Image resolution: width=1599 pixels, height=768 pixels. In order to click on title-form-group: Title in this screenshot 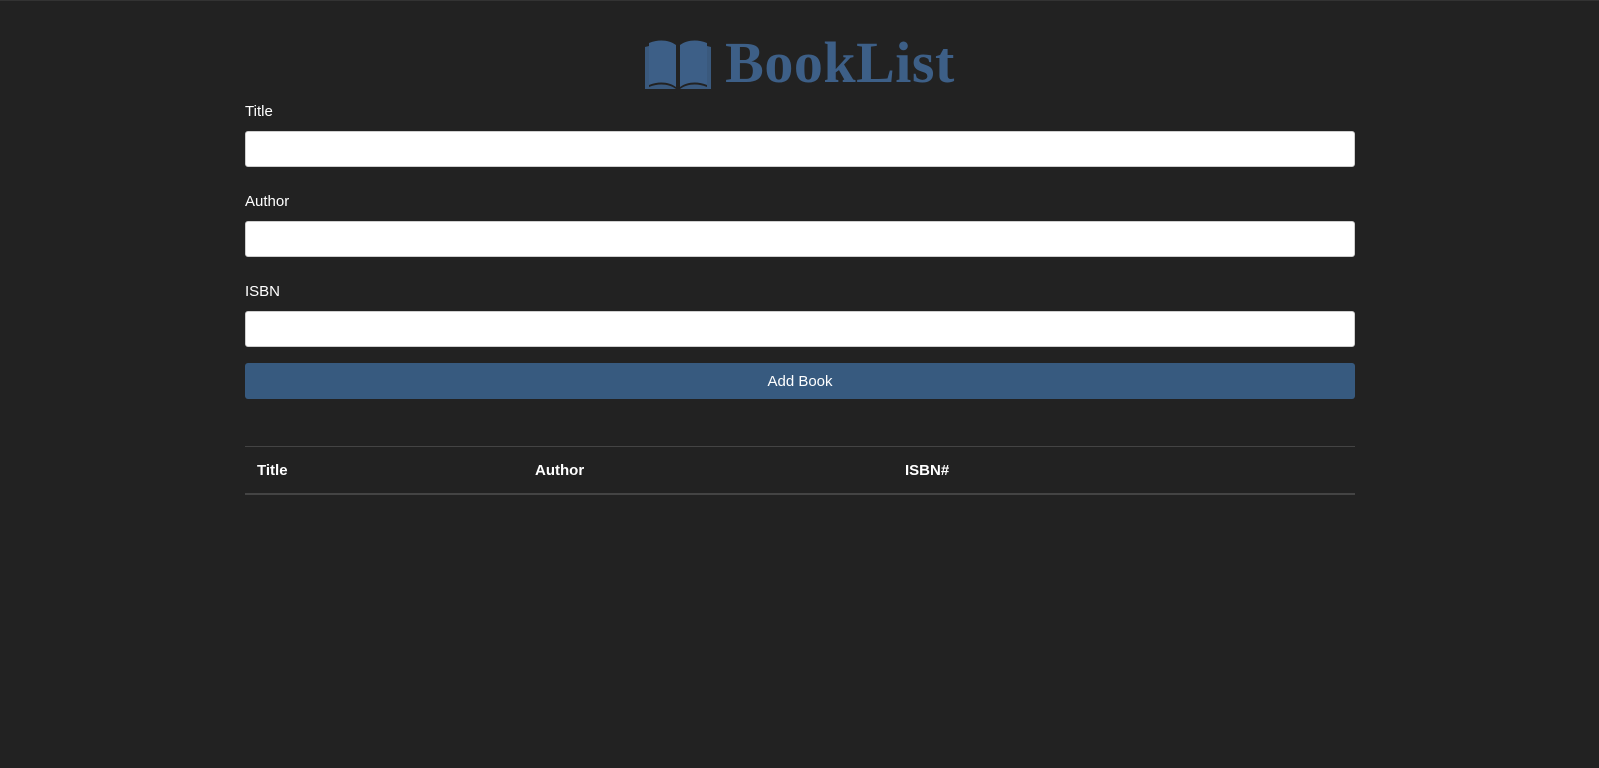, I will do `click(800, 135)`.